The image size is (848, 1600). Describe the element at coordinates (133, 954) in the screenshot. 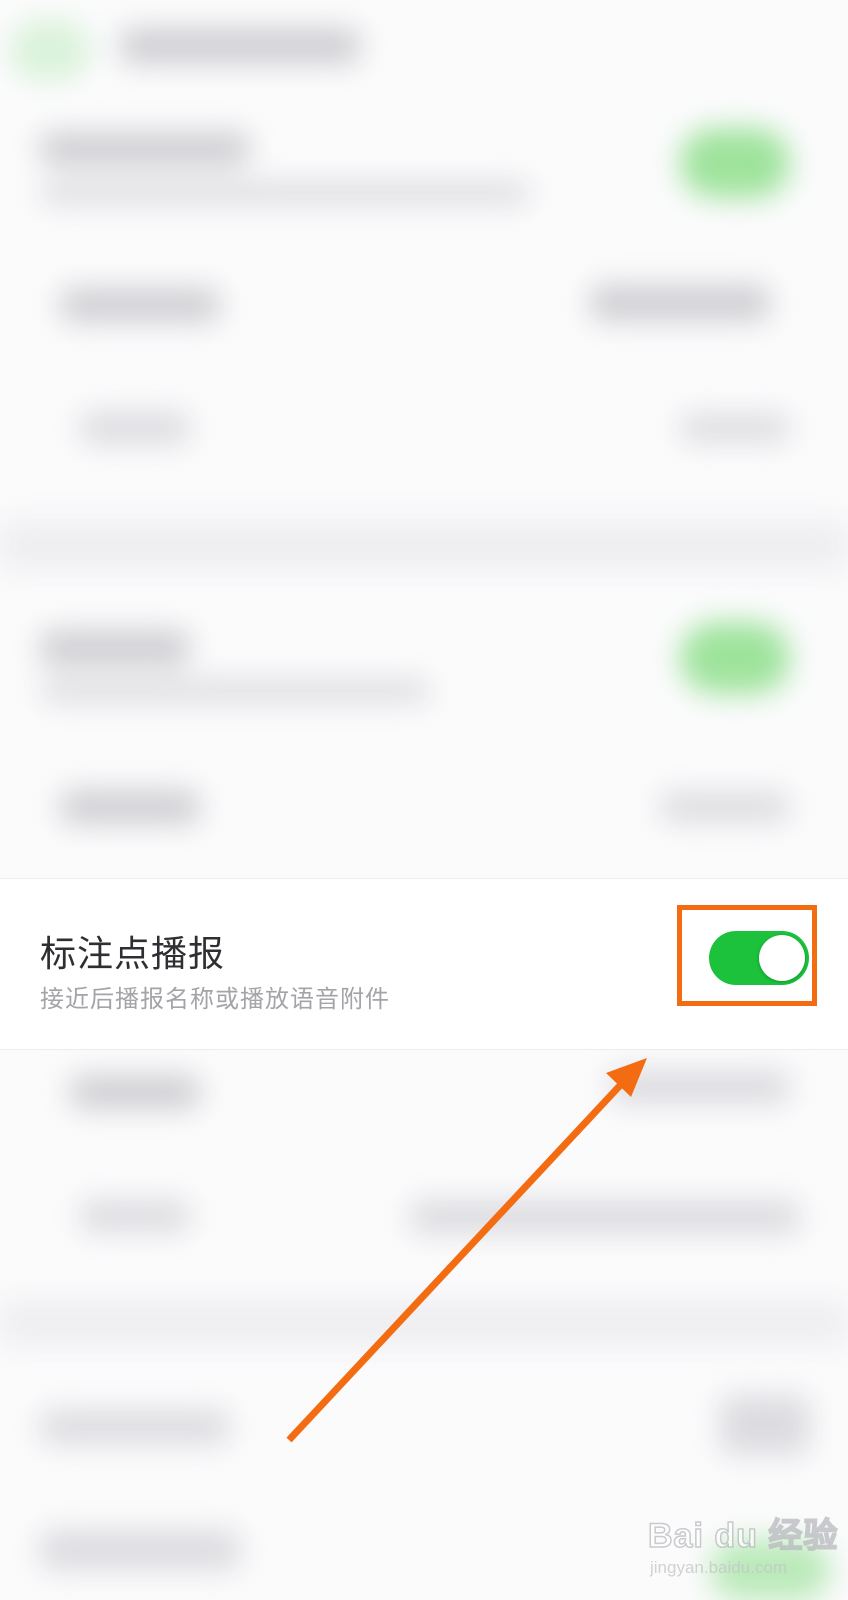

I see `setting-title: 标注点播报` at that location.